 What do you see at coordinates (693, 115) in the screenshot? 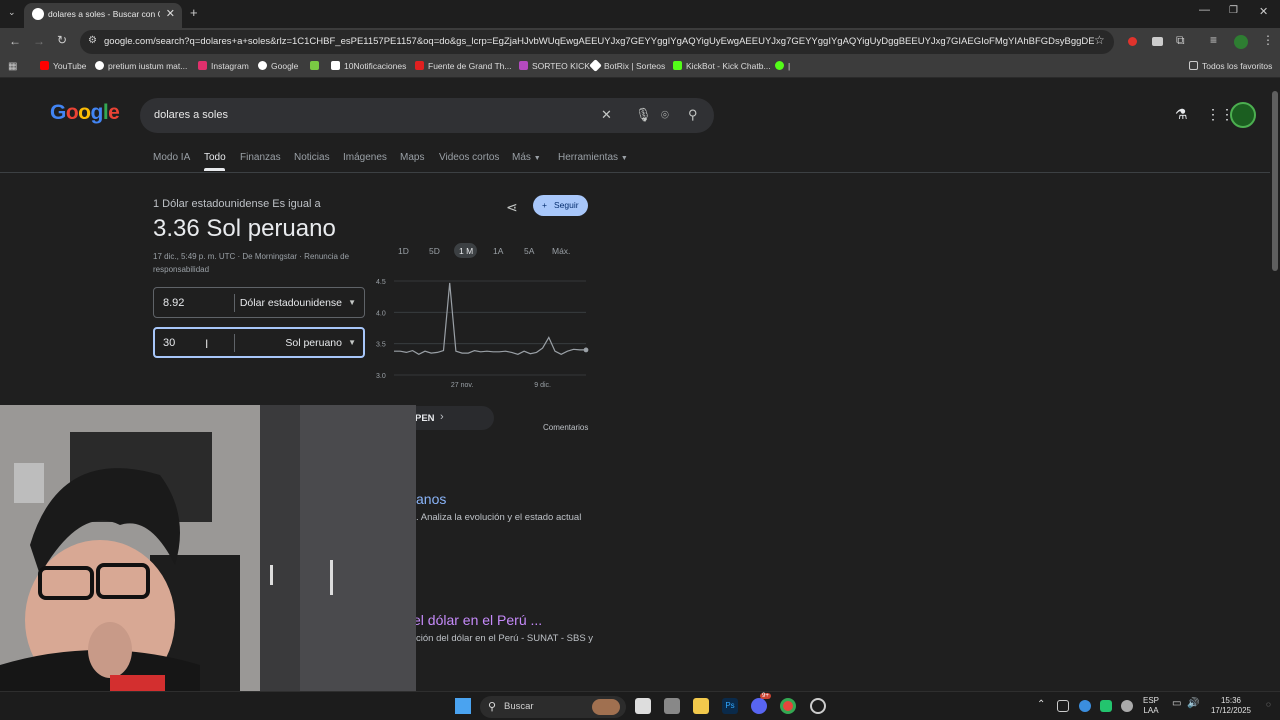
I see `search-icon: ⚲` at bounding box center [693, 115].